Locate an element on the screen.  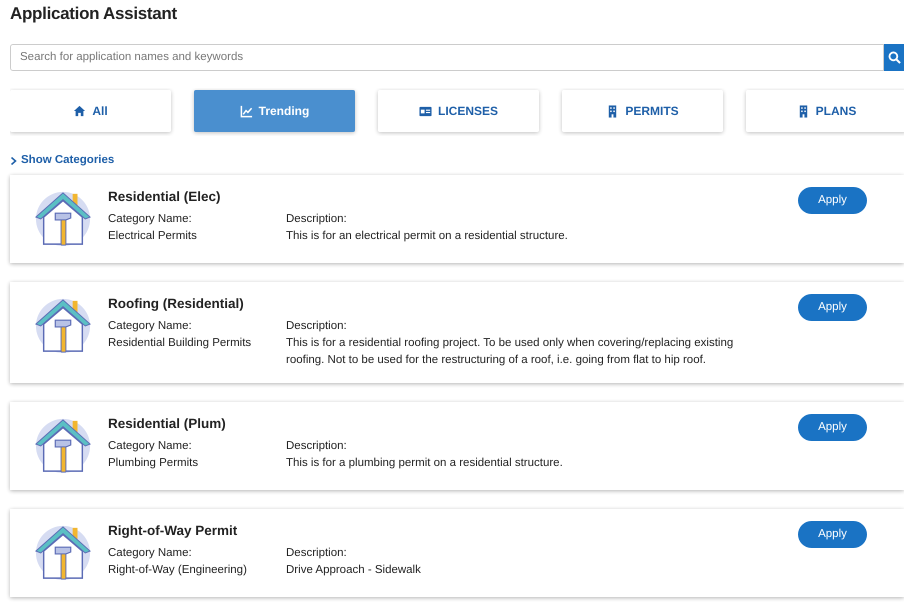
search-field: Search for application names and keywords is located at coordinates (447, 58).